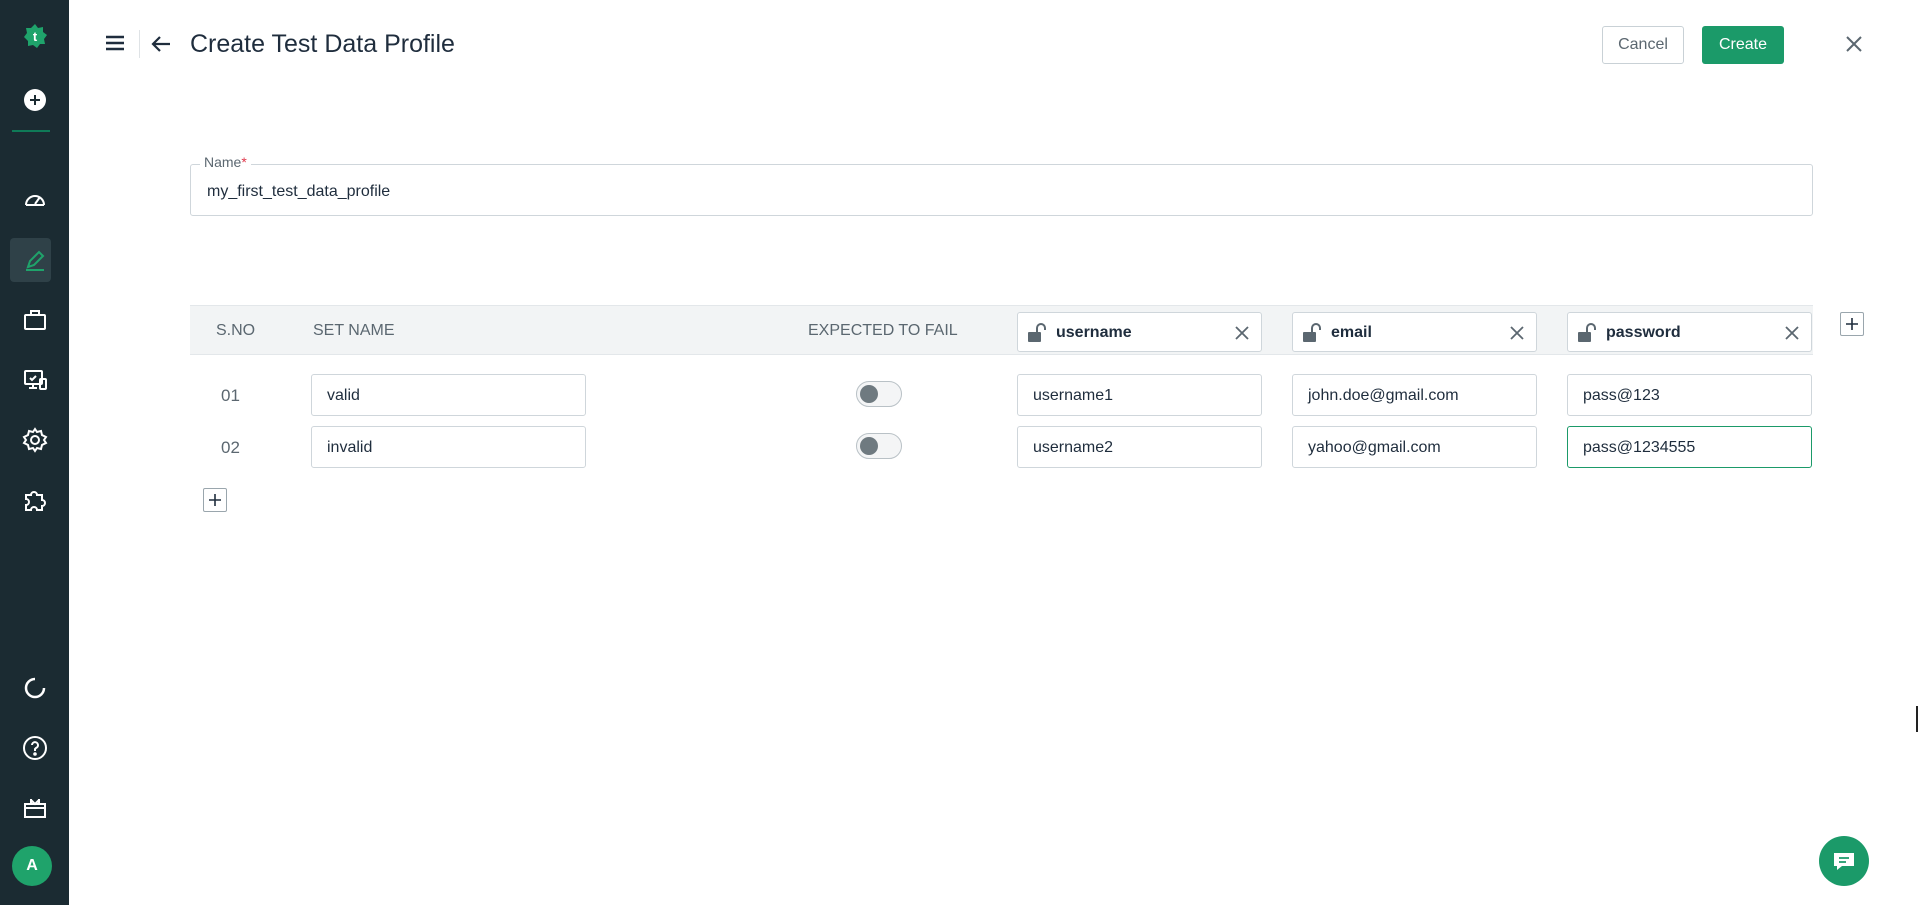  What do you see at coordinates (1854, 44) in the screenshot?
I see `close-icon` at bounding box center [1854, 44].